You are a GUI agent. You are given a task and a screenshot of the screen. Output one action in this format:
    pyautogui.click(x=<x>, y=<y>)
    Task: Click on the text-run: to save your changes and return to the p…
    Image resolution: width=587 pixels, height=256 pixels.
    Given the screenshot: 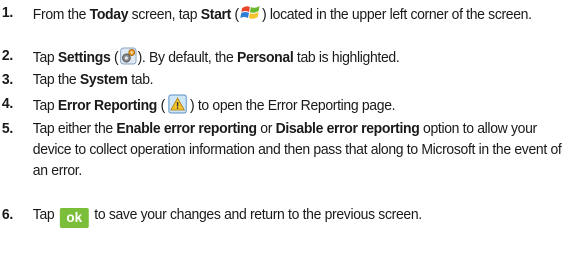 What is the action you would take?
    pyautogui.click(x=256, y=215)
    